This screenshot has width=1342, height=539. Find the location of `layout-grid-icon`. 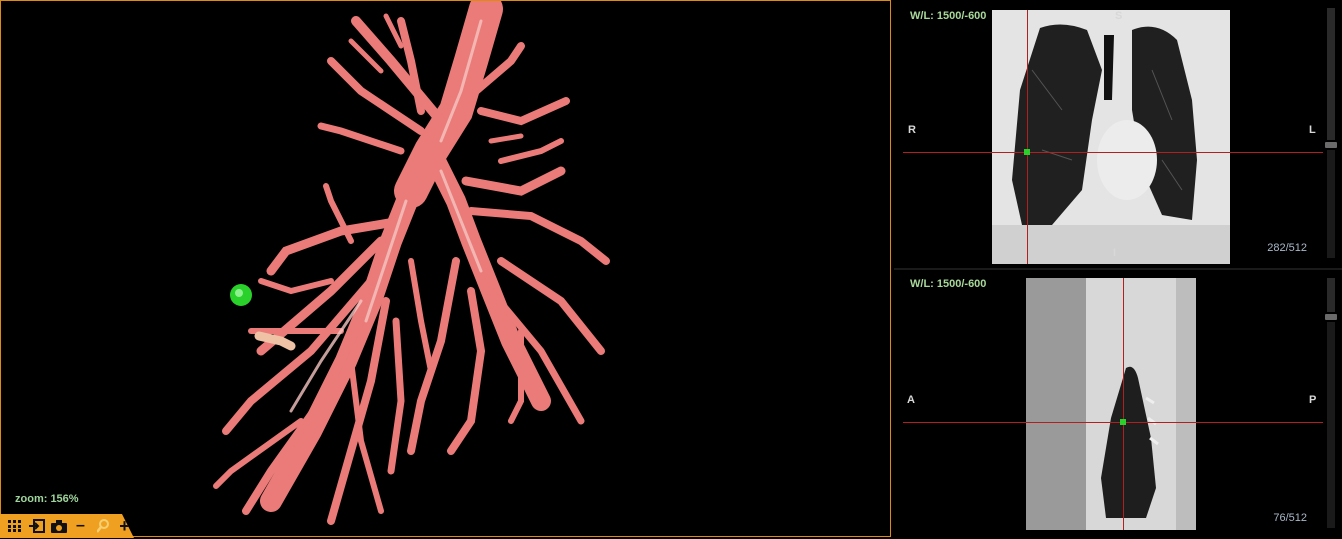

layout-grid-icon is located at coordinates (14, 526).